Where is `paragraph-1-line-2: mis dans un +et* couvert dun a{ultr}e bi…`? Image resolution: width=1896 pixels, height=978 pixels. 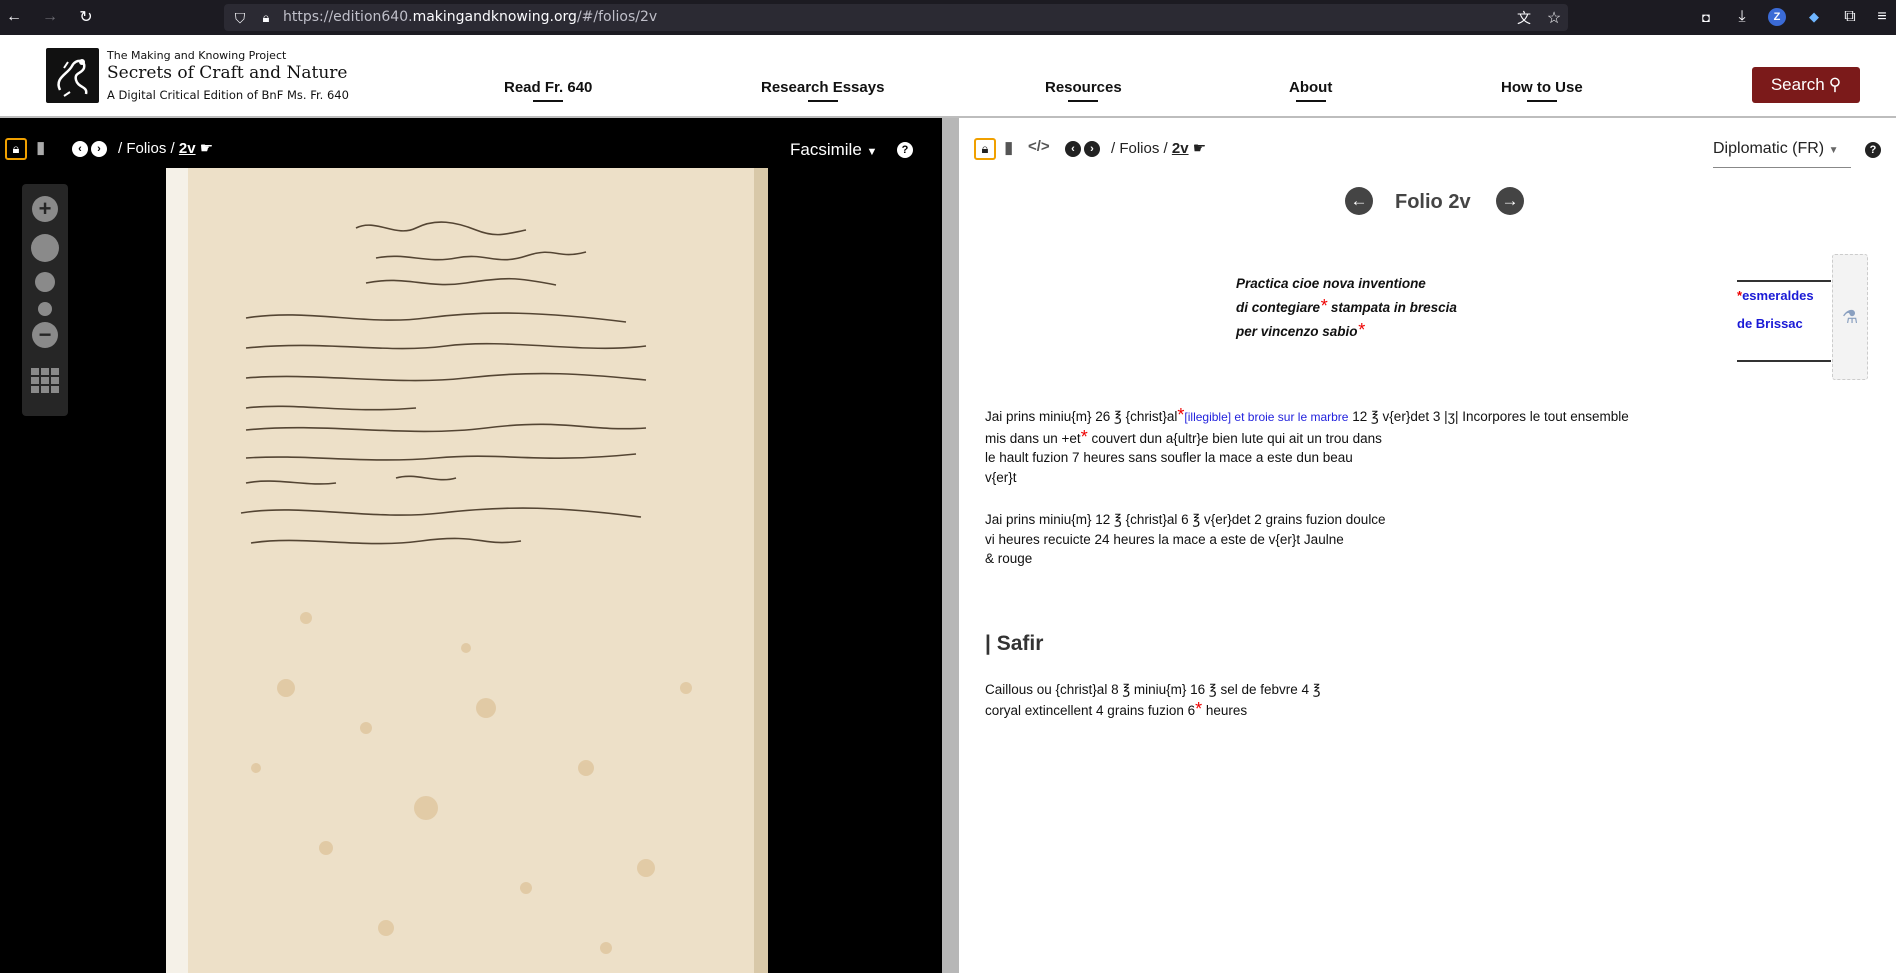 paragraph-1-line-2: mis dans un +et* couvert dun a{ultr}e bi… is located at coordinates (1183, 436).